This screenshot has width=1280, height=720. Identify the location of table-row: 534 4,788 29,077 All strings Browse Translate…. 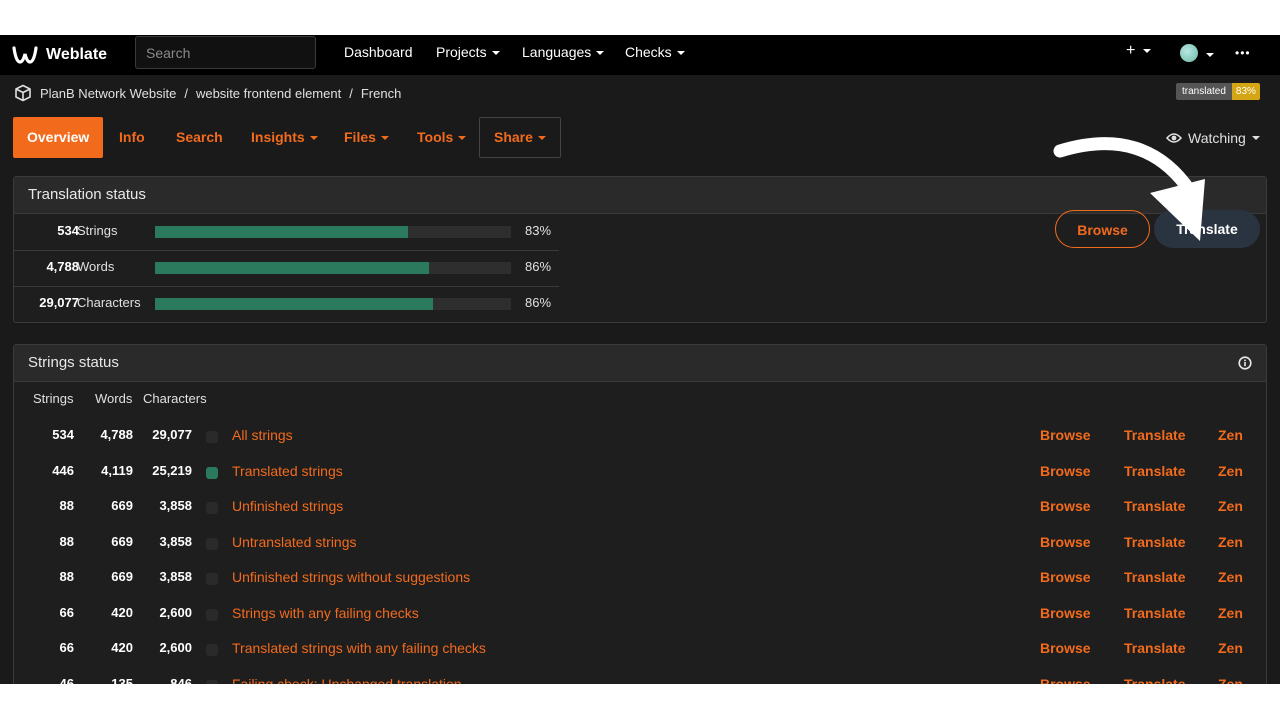
(640, 434).